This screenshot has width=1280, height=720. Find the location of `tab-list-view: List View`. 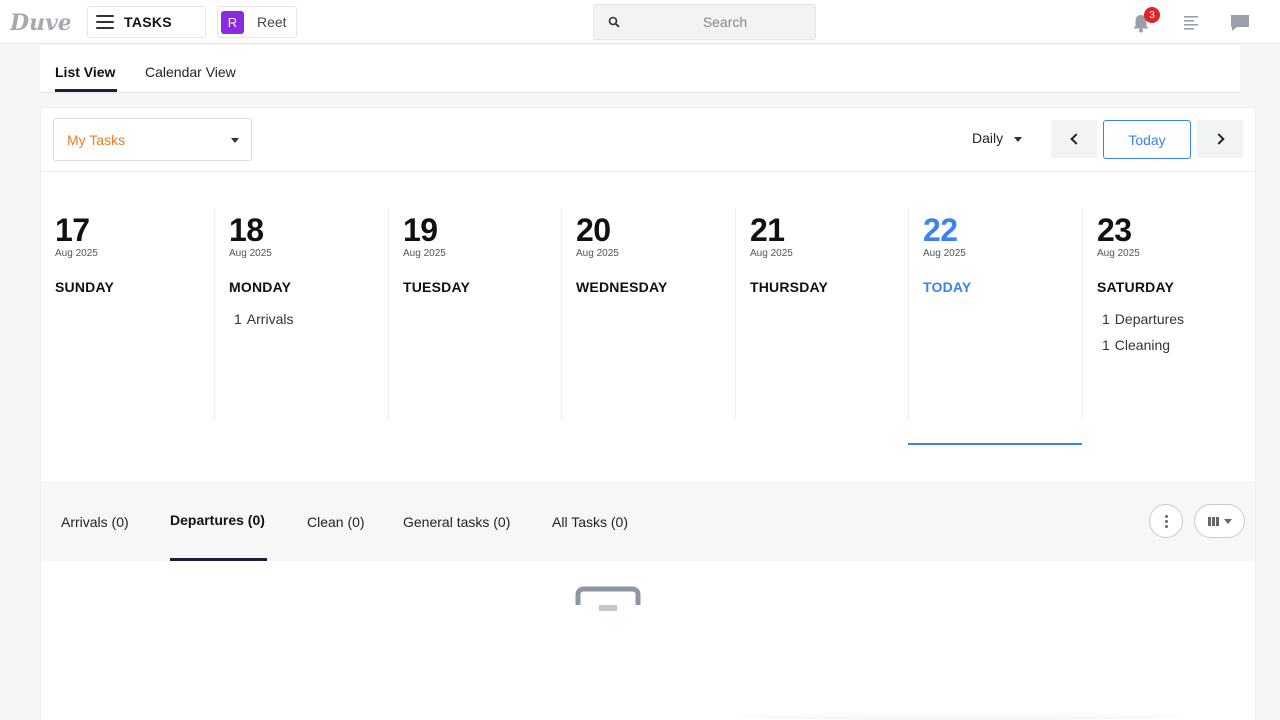

tab-list-view: List View is located at coordinates (85, 72).